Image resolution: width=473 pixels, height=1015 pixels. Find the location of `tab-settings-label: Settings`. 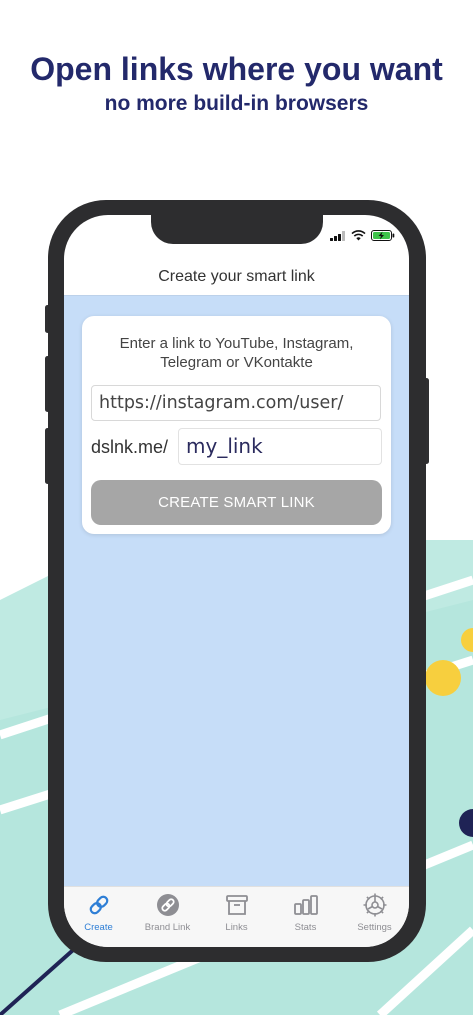

tab-settings-label: Settings is located at coordinates (374, 927).